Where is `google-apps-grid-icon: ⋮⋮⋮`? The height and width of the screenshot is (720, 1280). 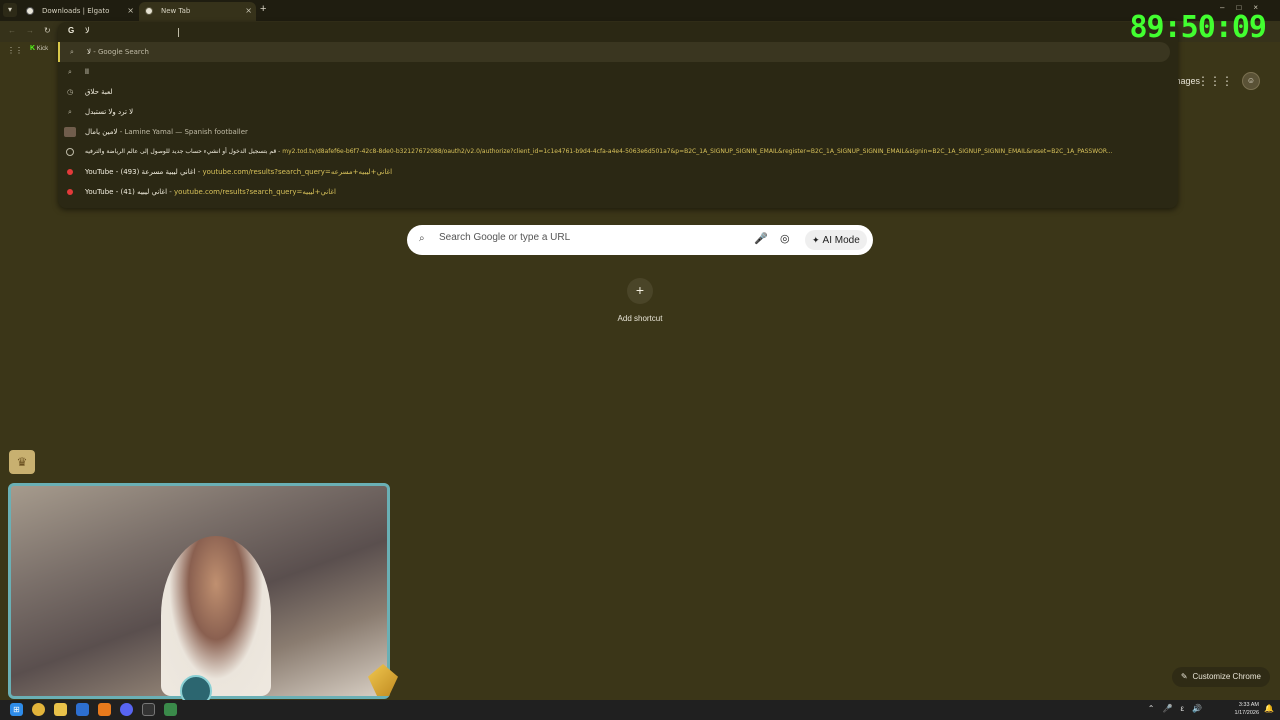
google-apps-grid-icon: ⋮⋮⋮ is located at coordinates (1215, 81).